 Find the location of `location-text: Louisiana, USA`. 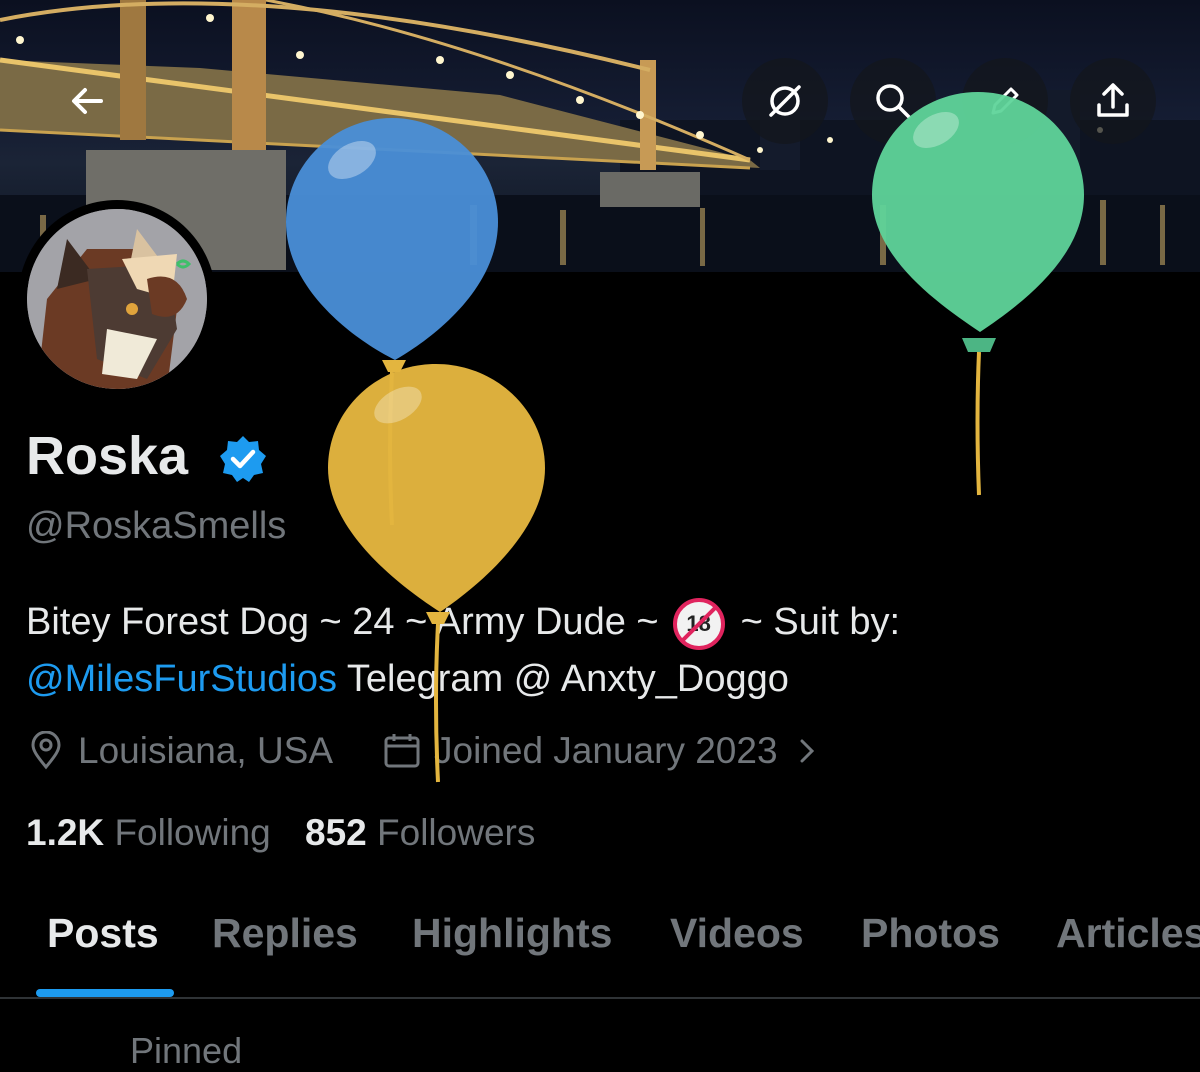

location-text: Louisiana, USA is located at coordinates (206, 750).